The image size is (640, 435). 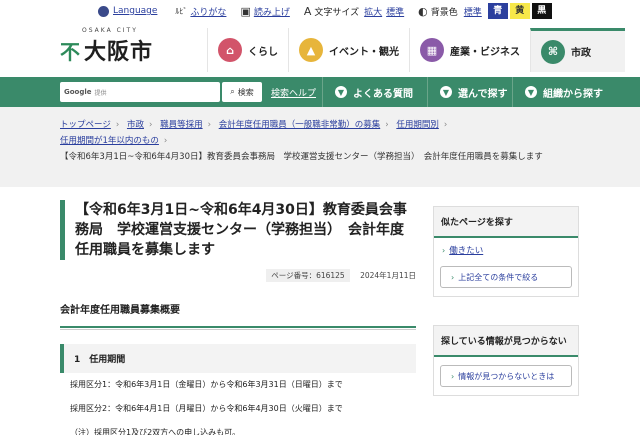 What do you see at coordinates (311, 50) in the screenshot?
I see `tower-icon: ▲` at bounding box center [311, 50].